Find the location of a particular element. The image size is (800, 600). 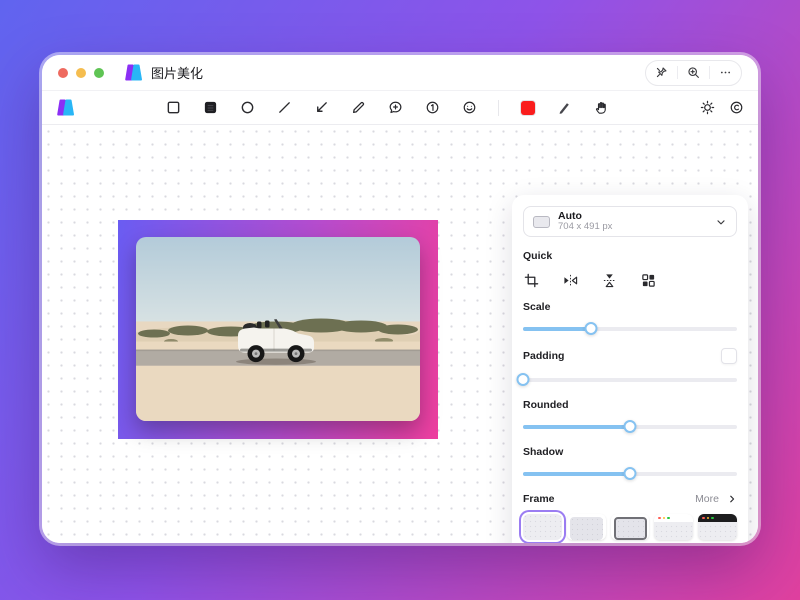

more-label: More is located at coordinates (707, 499).